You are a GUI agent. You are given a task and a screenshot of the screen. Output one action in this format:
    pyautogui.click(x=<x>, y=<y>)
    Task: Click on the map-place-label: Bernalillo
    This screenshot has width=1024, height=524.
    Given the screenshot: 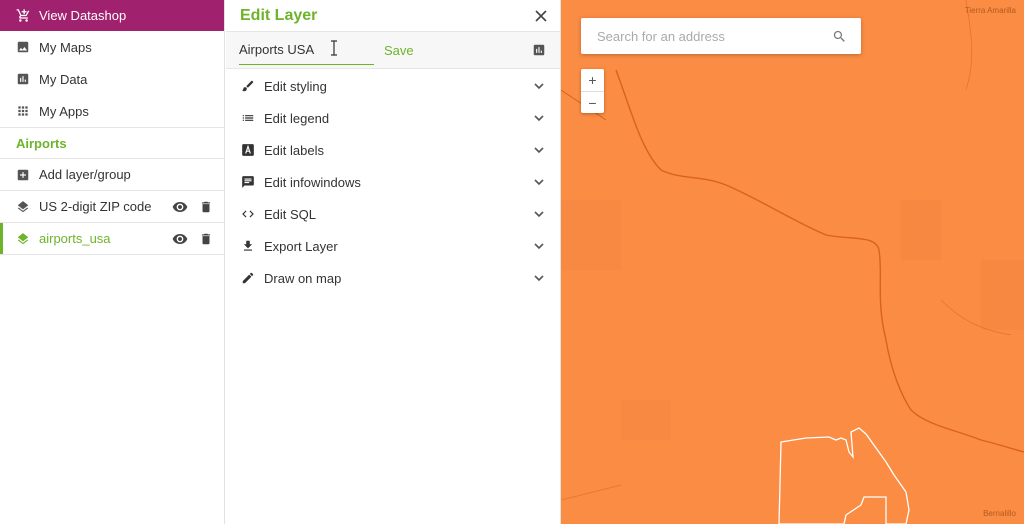 What is the action you would take?
    pyautogui.click(x=999, y=513)
    